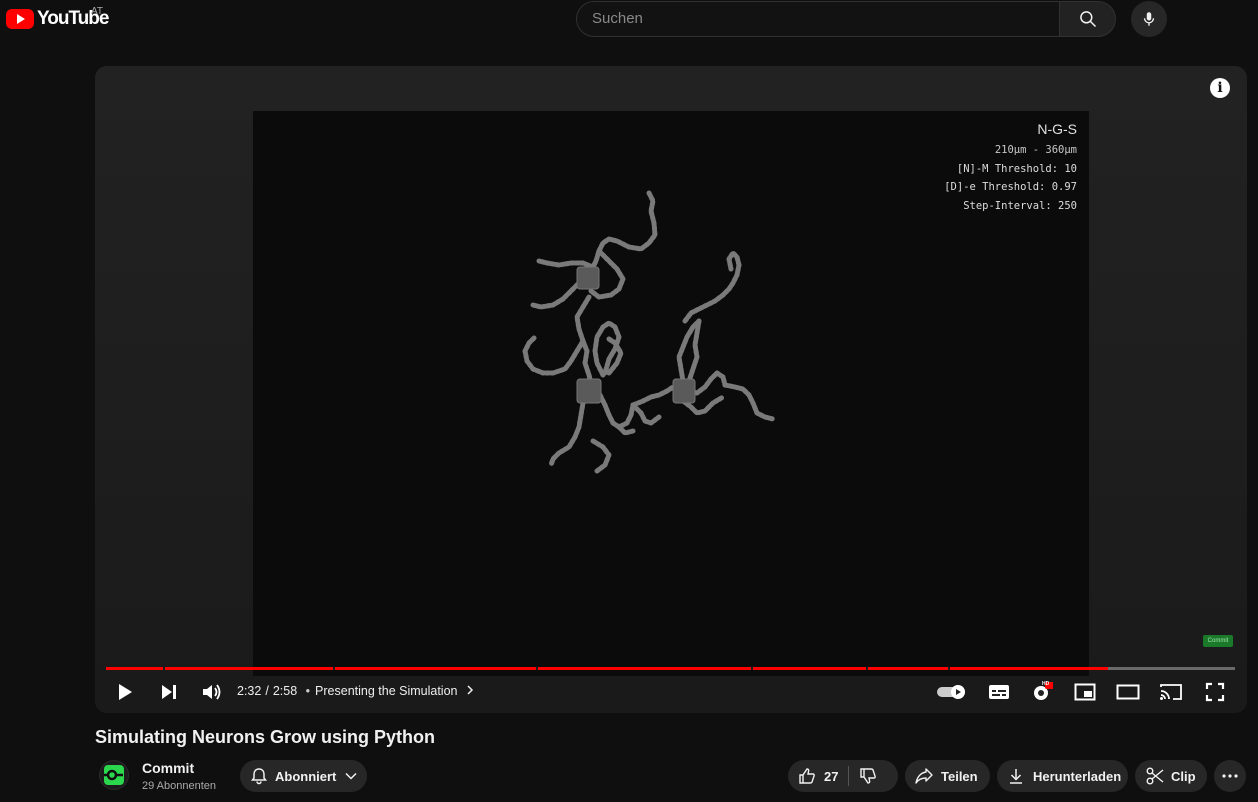 The image size is (1258, 802). Describe the element at coordinates (843, 776) in the screenshot. I see `like-dislike-group: 27` at that location.